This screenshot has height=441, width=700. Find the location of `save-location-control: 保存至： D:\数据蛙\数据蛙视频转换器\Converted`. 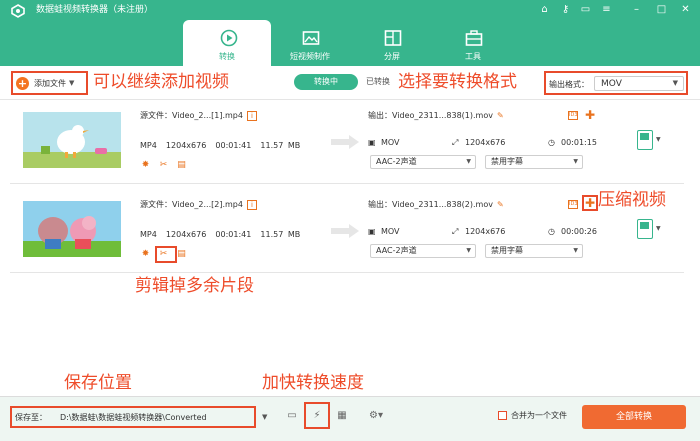

save-location-control: 保存至： D:\数据蛙\数据蛙视频转换器\Converted is located at coordinates (133, 417).